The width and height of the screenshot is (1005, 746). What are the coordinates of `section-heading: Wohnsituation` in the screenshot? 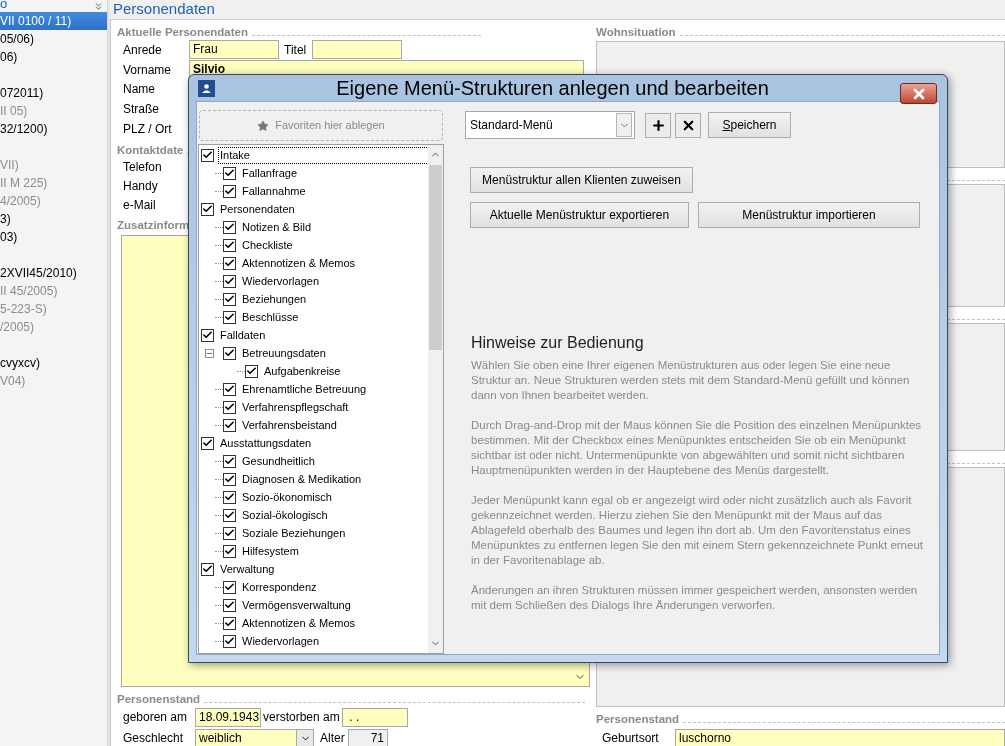 It's located at (636, 32).